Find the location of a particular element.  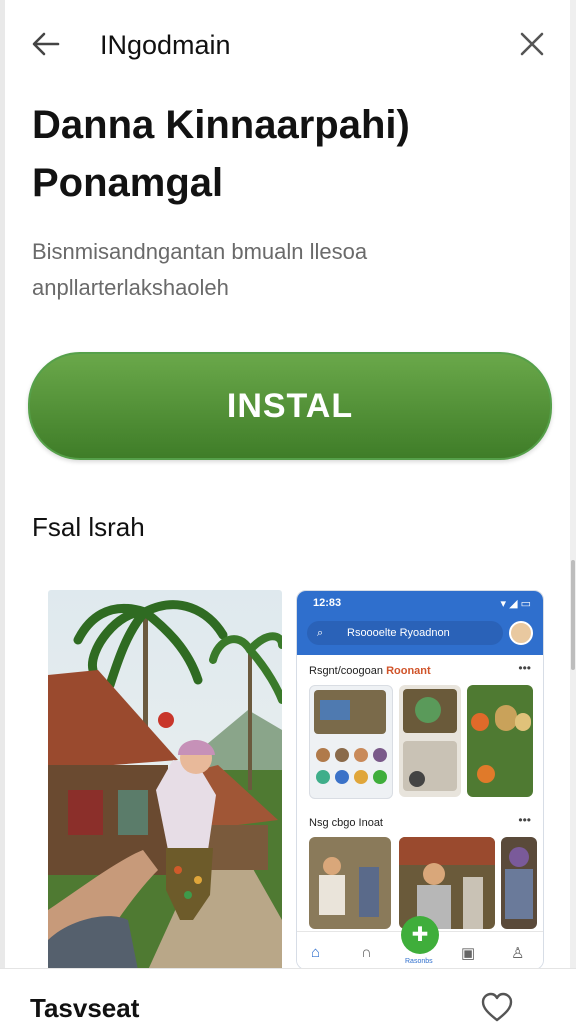

topbar-title: INgodmain is located at coordinates (165, 45).